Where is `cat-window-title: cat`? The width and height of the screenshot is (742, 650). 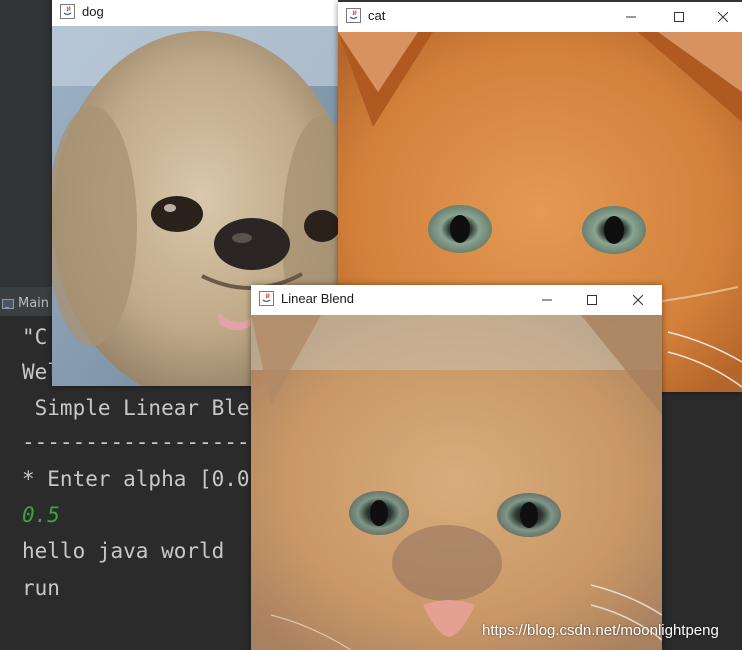
cat-window-title: cat is located at coordinates (377, 15).